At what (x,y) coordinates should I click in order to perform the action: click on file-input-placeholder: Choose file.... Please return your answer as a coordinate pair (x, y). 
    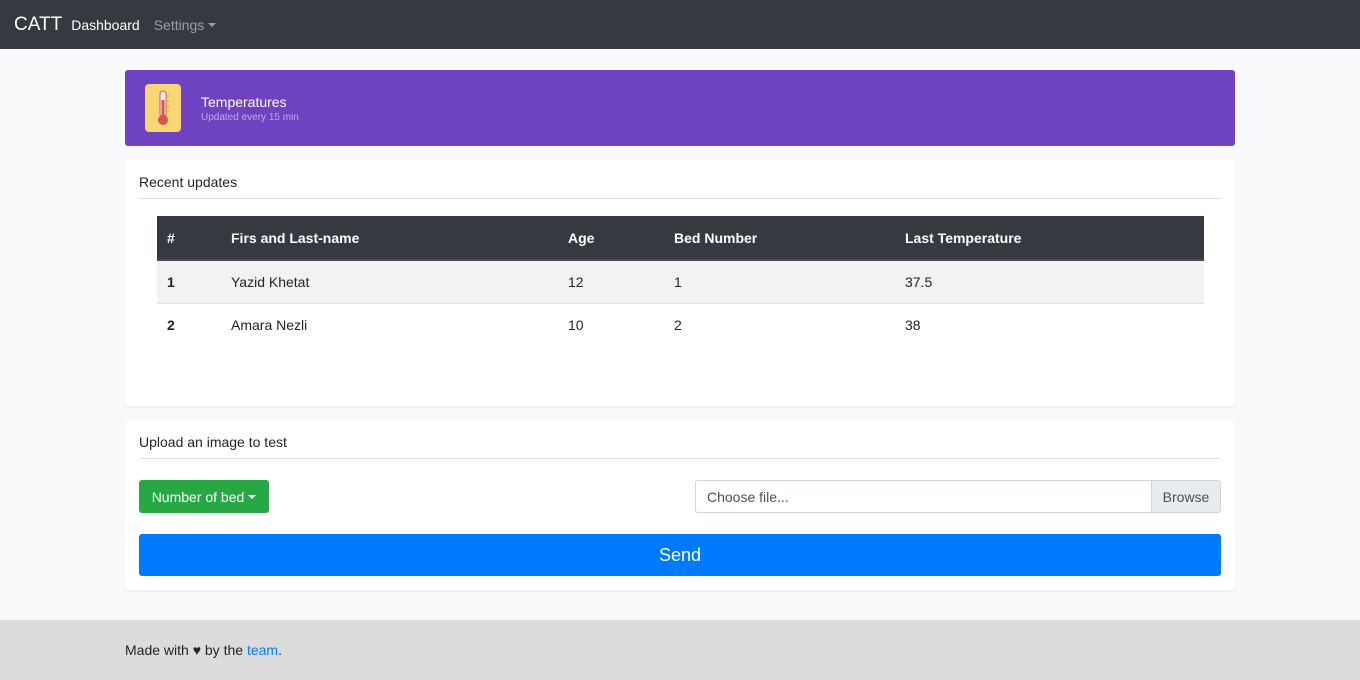
    Looking at the image, I should click on (923, 496).